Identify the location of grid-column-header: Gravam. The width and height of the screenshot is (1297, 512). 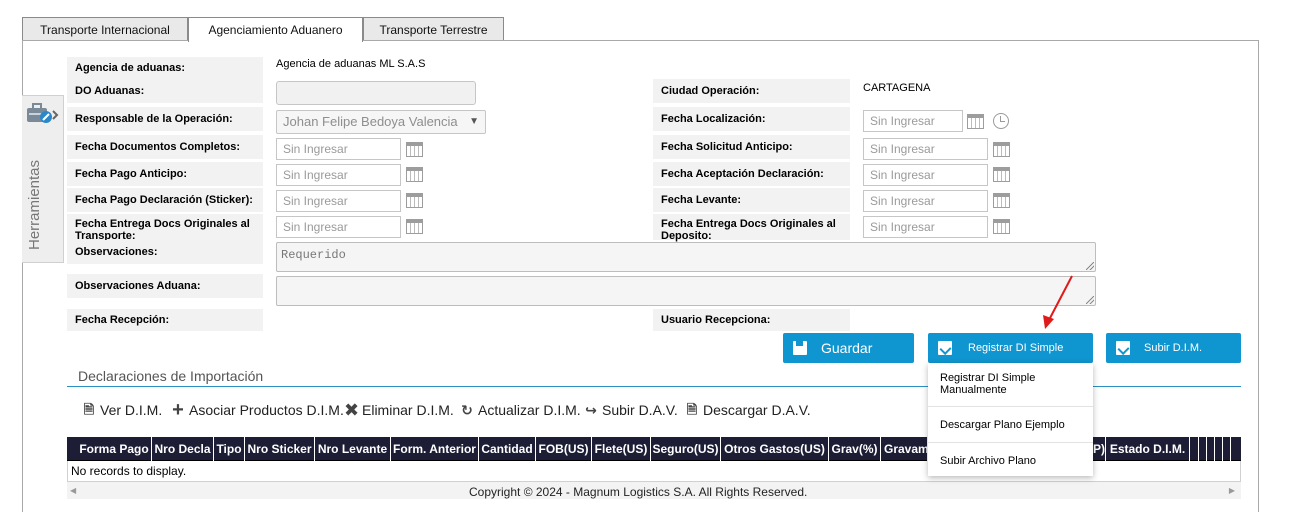
(904, 449).